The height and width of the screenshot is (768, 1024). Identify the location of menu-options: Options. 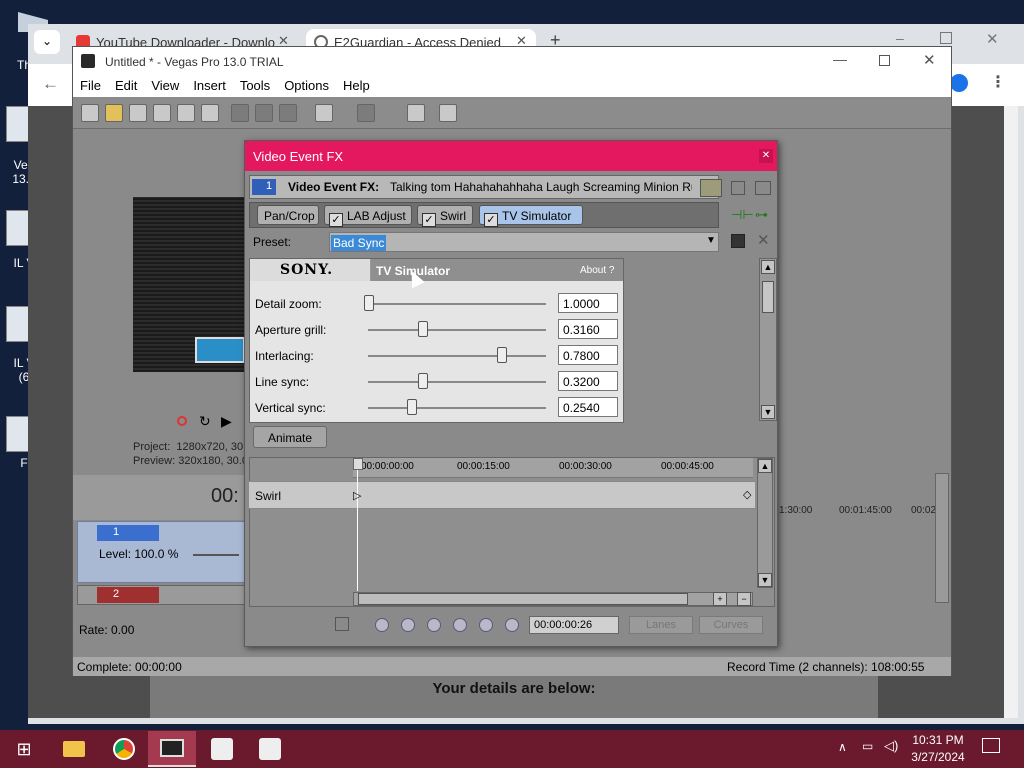
(306, 84).